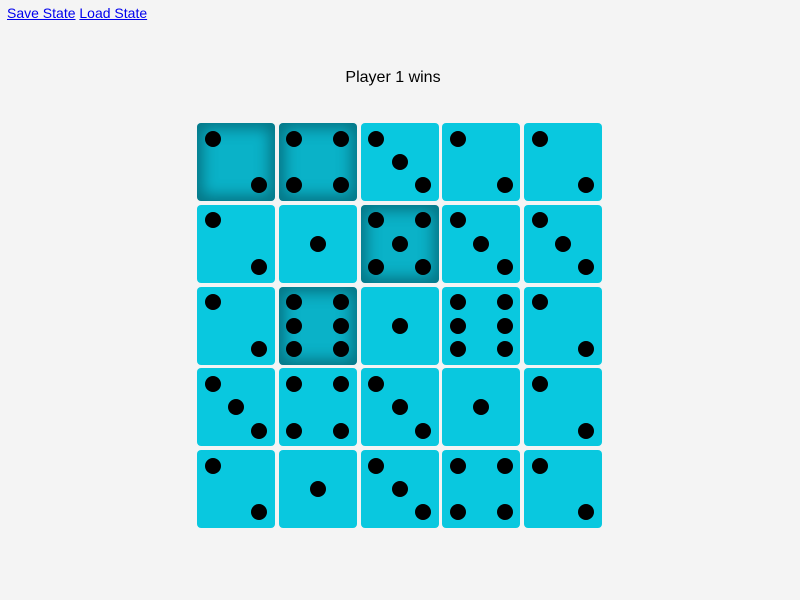 The image size is (800, 600). What do you see at coordinates (113, 13) in the screenshot?
I see `load-state-link: Load State` at bounding box center [113, 13].